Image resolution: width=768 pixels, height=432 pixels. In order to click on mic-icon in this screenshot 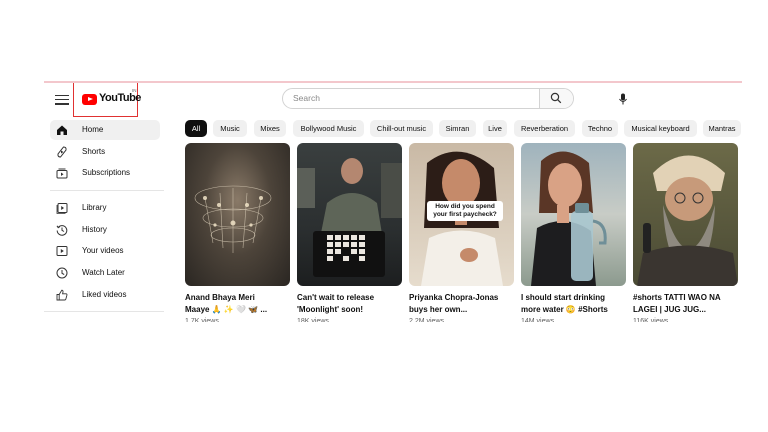, I will do `click(623, 99)`.